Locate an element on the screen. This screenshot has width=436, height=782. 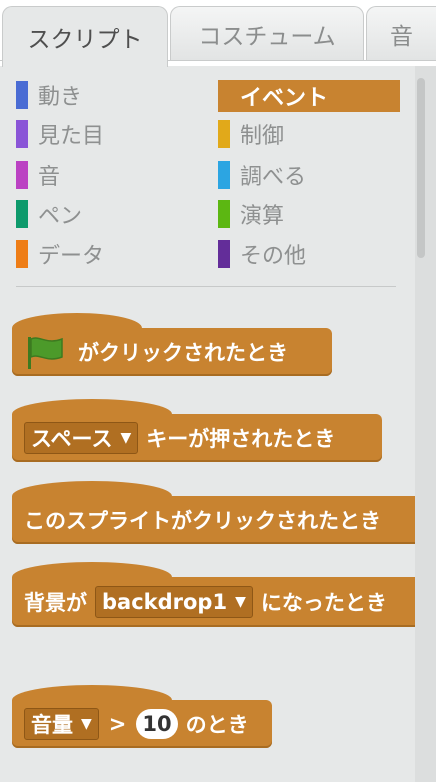
block-label: このスプライトがクリックされたとき is located at coordinates (202, 521).